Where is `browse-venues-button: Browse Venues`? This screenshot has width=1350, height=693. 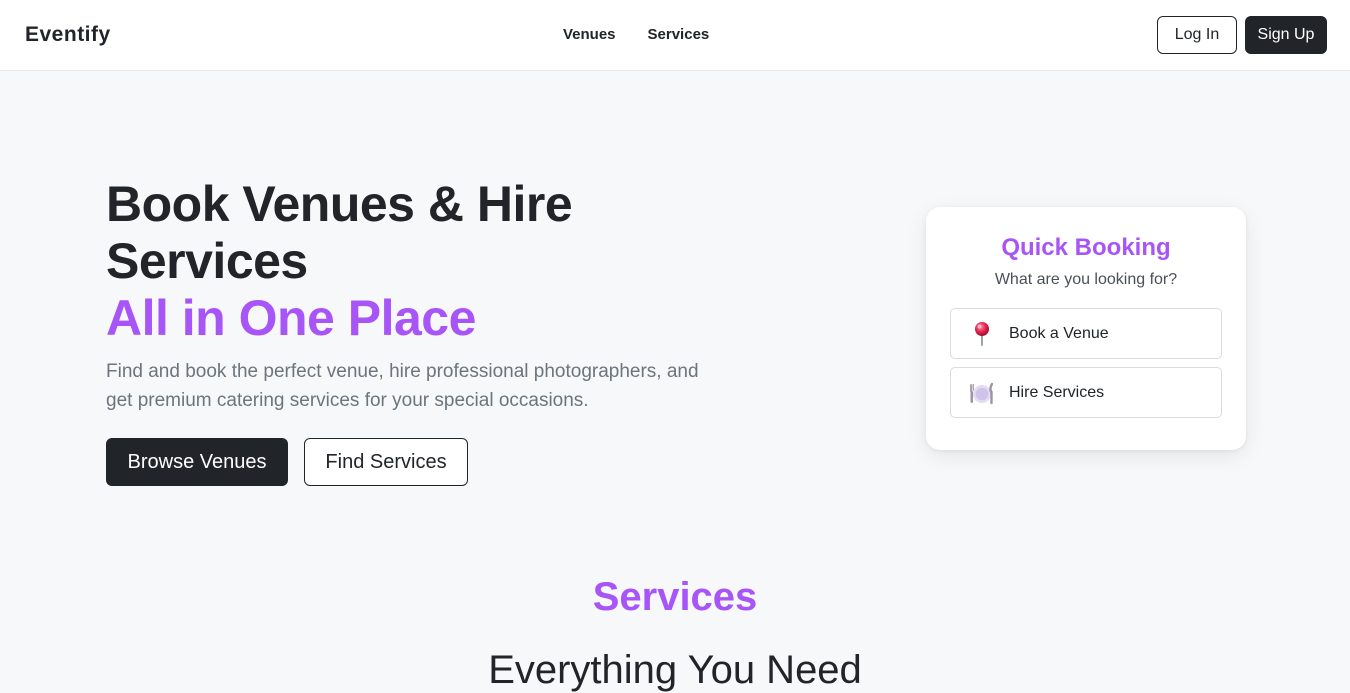 browse-venues-button: Browse Venues is located at coordinates (197, 462).